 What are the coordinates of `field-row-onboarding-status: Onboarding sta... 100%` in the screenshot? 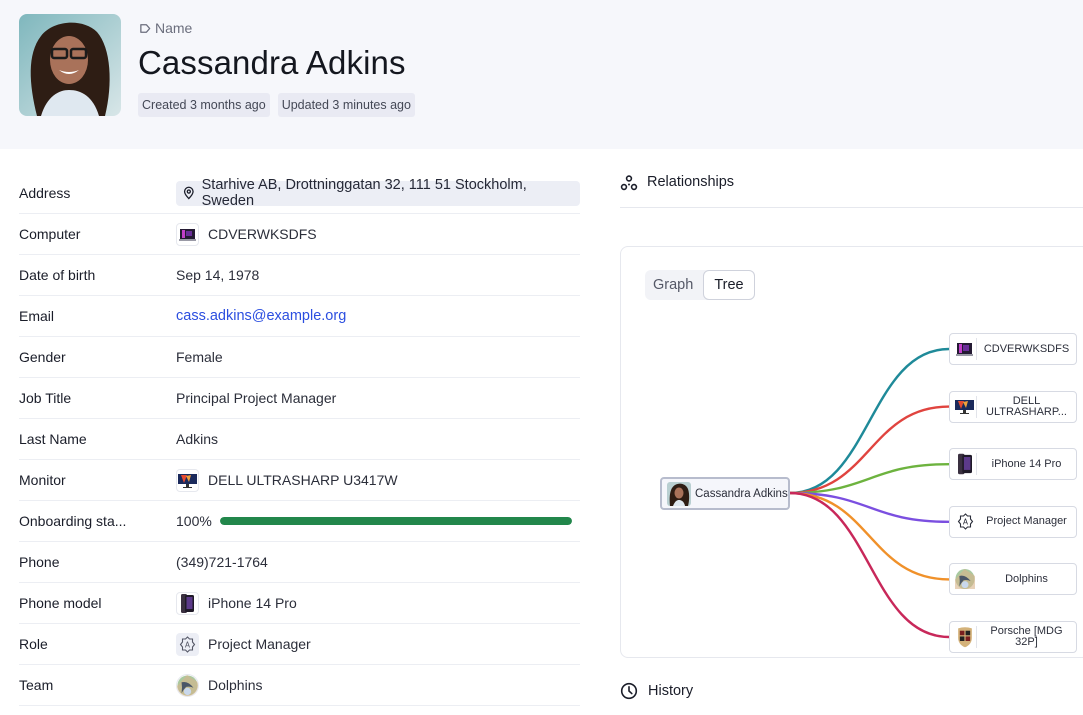 It's located at (299, 521).